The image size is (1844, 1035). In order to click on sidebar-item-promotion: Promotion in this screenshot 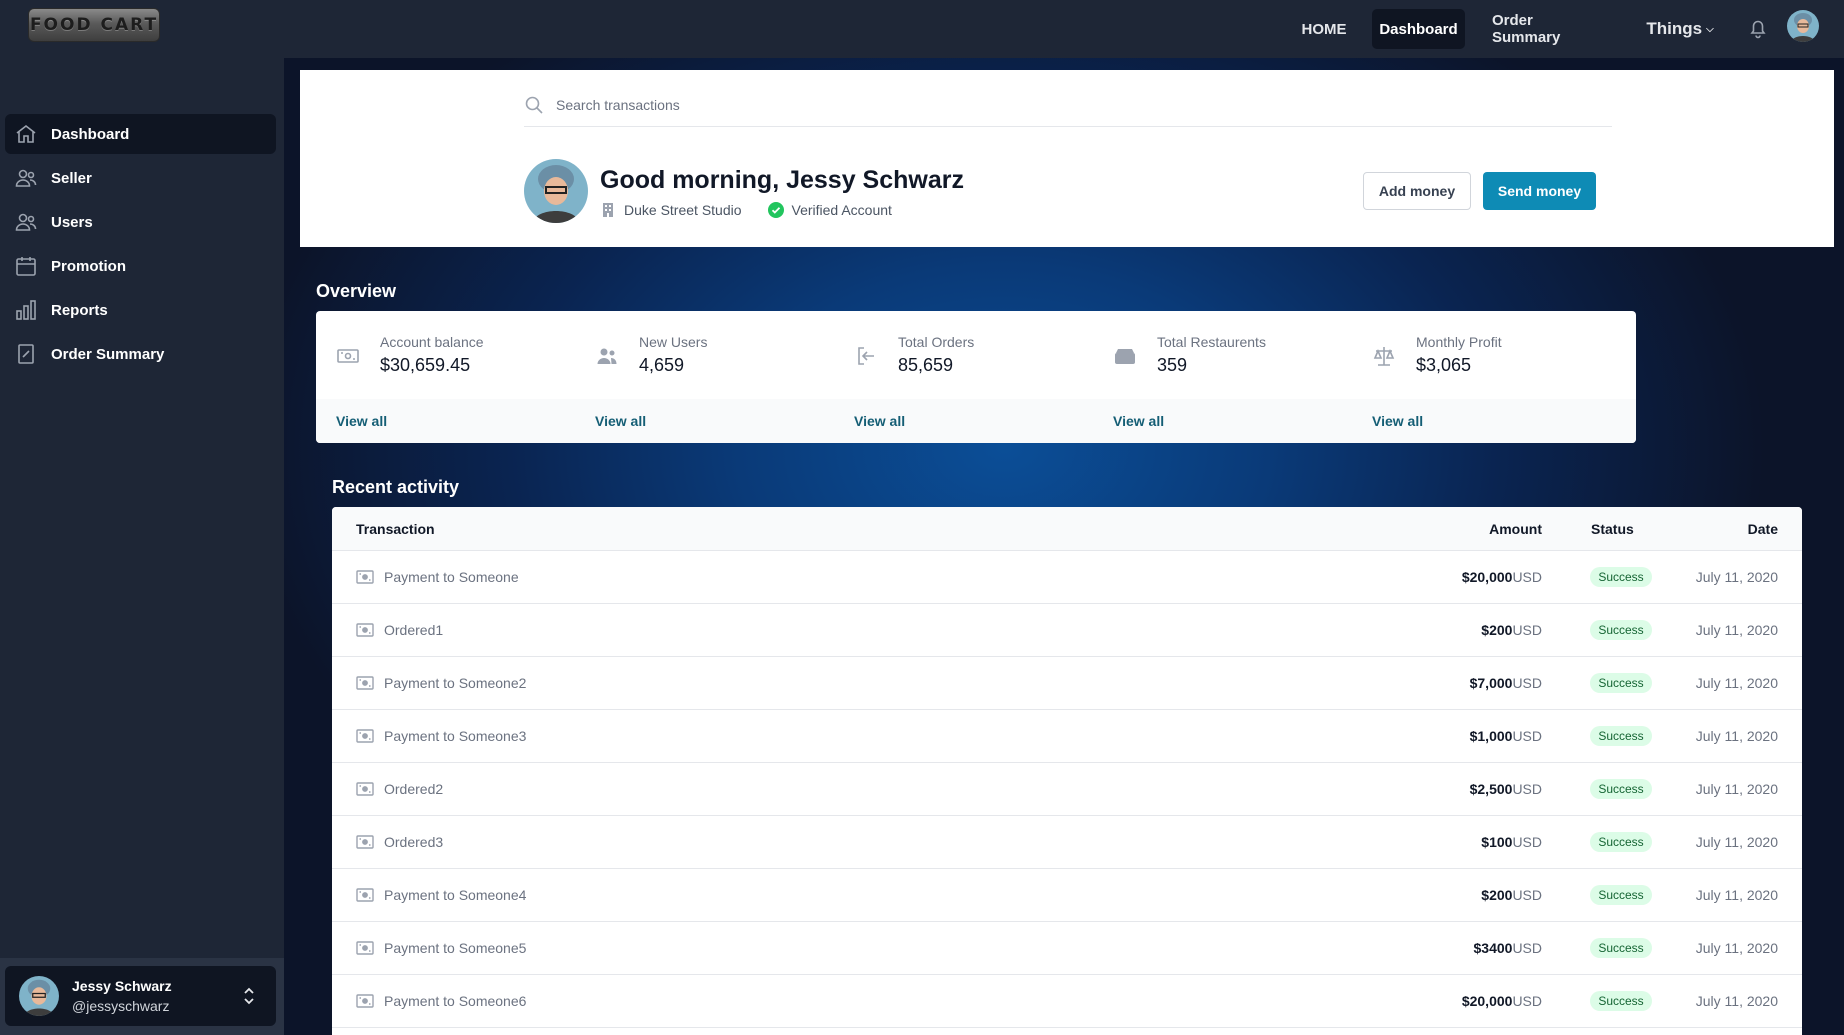, I will do `click(140, 266)`.